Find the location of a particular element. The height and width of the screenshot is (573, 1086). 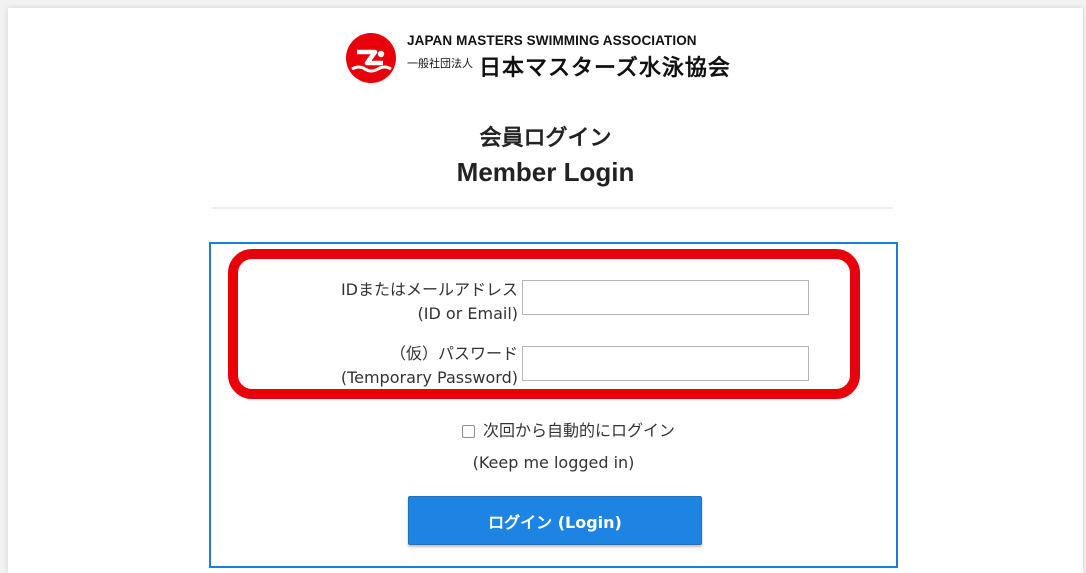

page-title-en: Member Login is located at coordinates (545, 172).